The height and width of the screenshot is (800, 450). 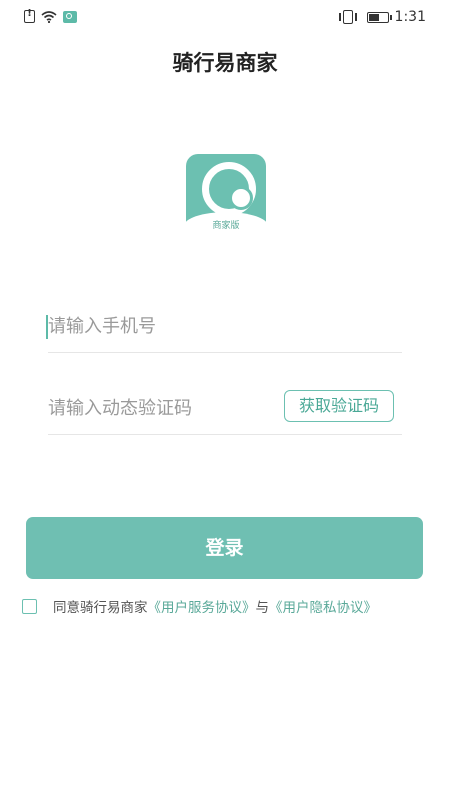 What do you see at coordinates (70, 16) in the screenshot?
I see `app-notification-icon` at bounding box center [70, 16].